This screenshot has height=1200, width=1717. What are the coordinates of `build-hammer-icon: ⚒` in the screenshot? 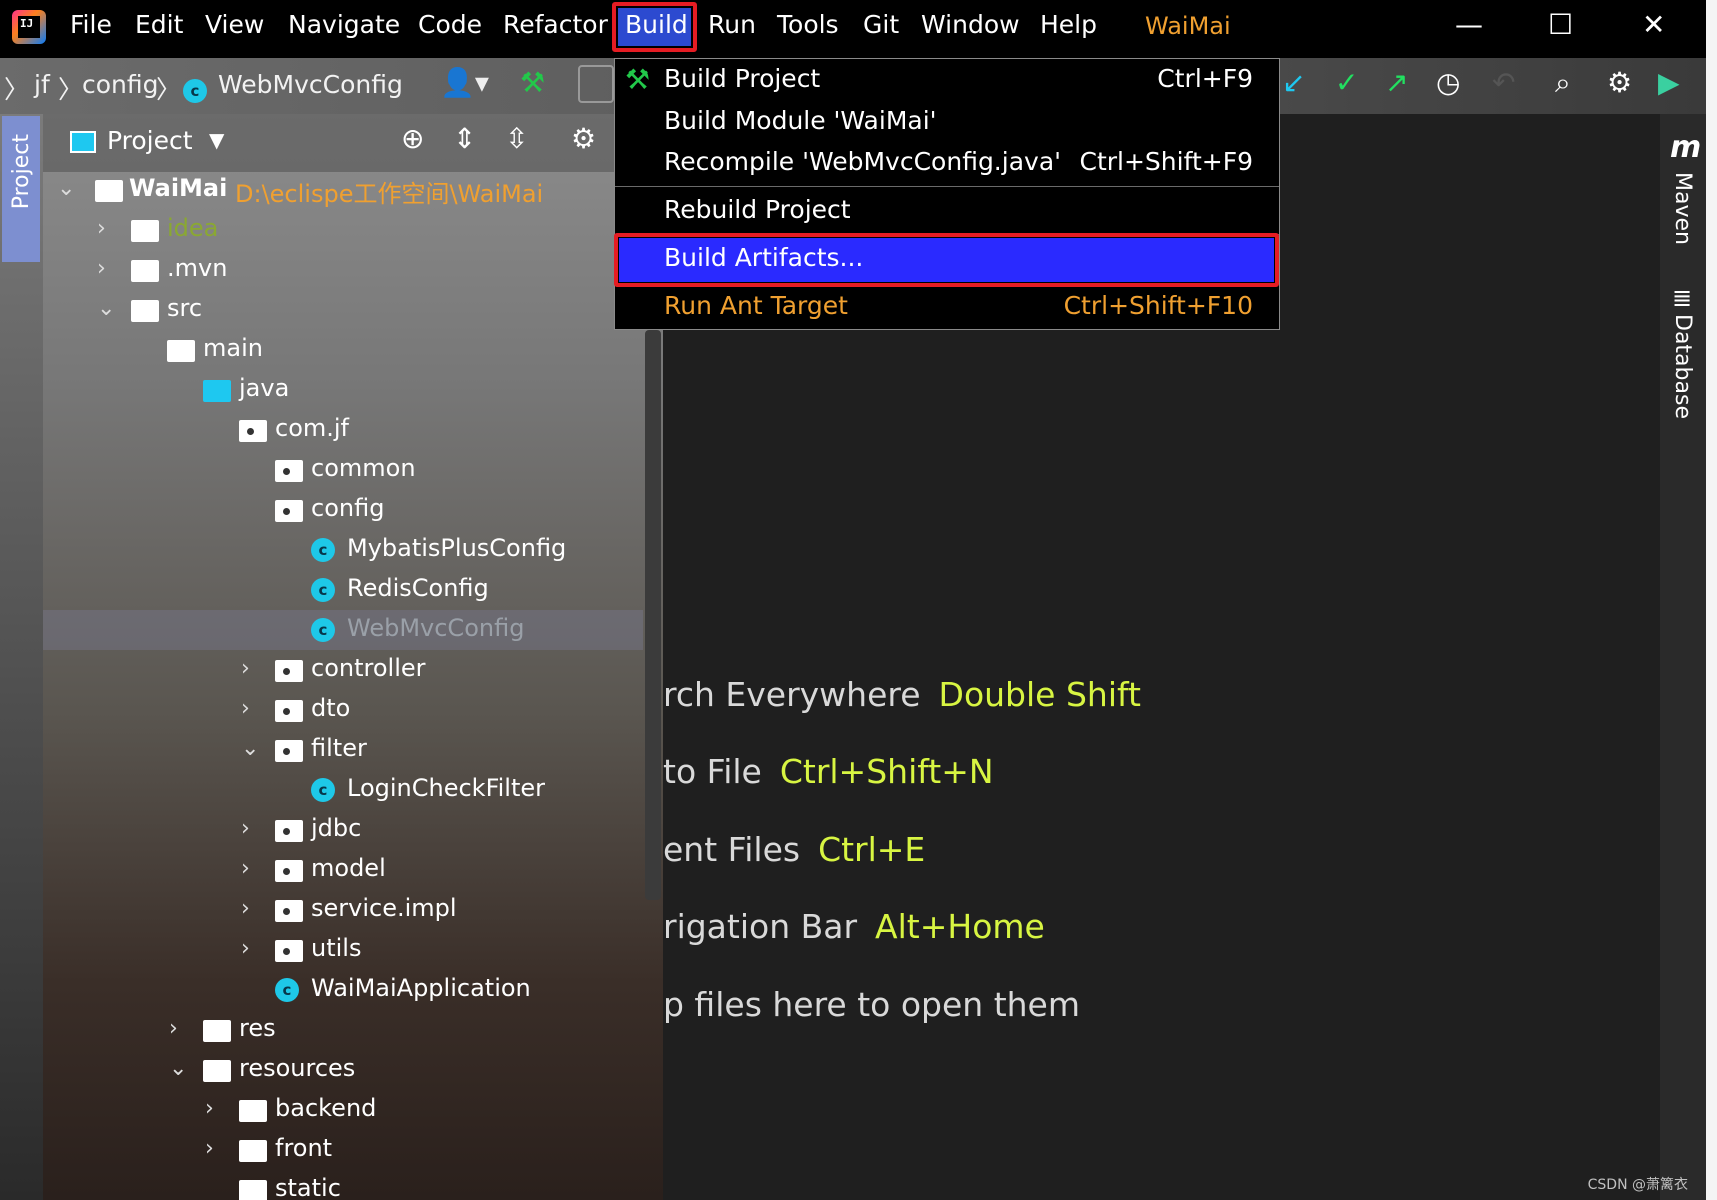 It's located at (532, 82).